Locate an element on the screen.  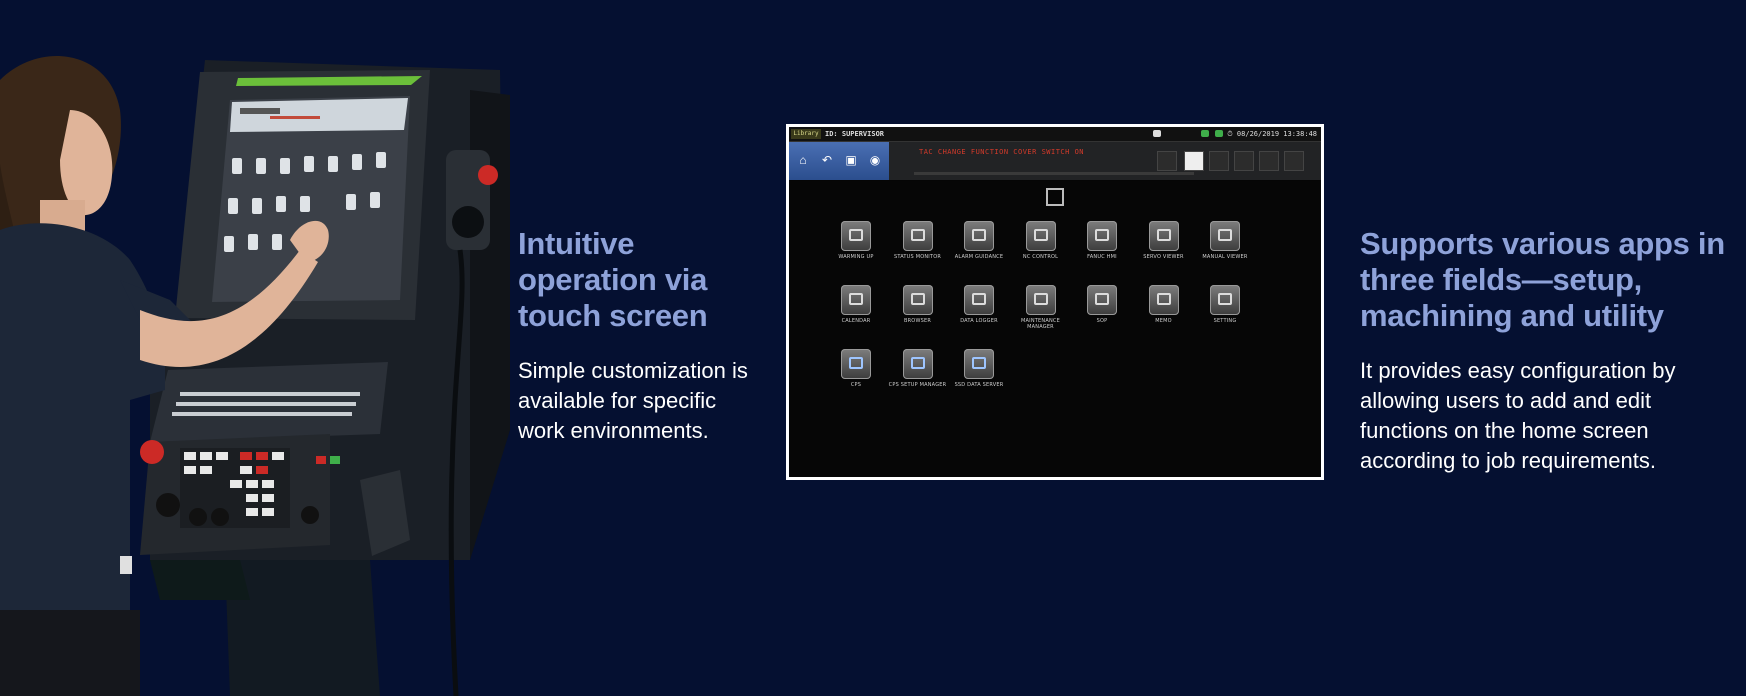
app-tile: SETTING is located at coordinates (1225, 304).